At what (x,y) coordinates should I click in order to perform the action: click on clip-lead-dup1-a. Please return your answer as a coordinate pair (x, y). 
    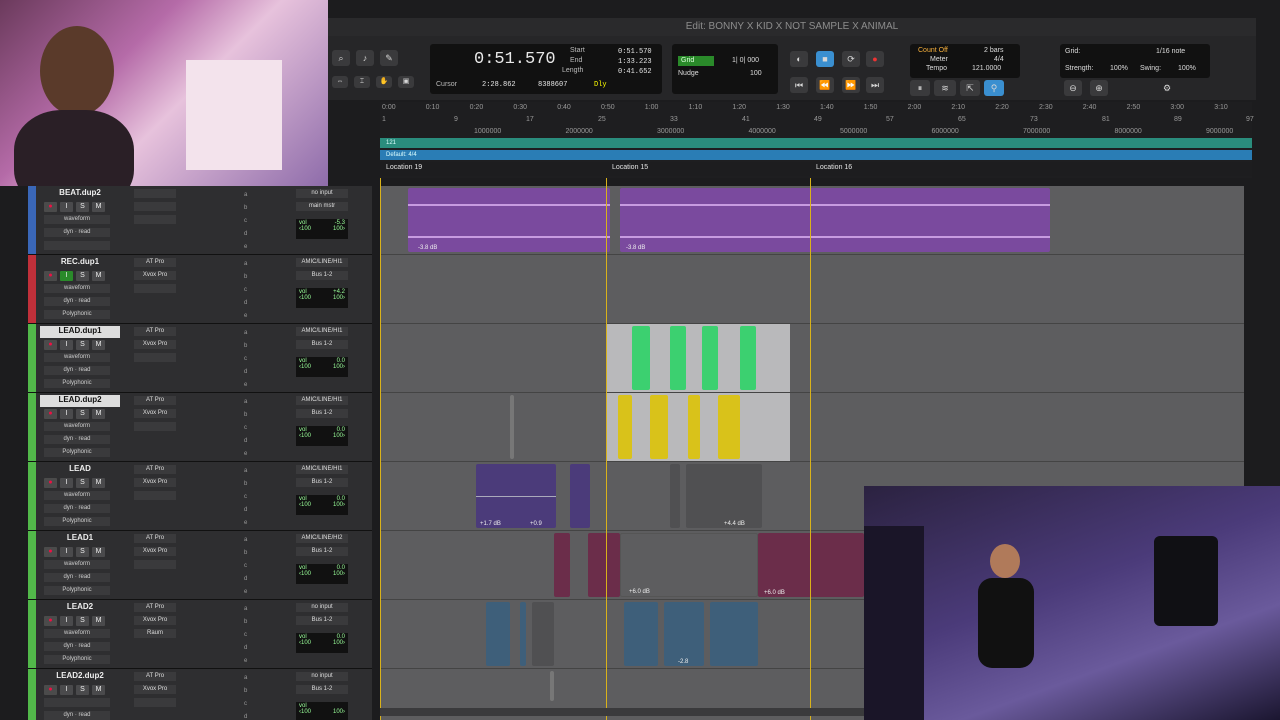
    Looking at the image, I should click on (641, 358).